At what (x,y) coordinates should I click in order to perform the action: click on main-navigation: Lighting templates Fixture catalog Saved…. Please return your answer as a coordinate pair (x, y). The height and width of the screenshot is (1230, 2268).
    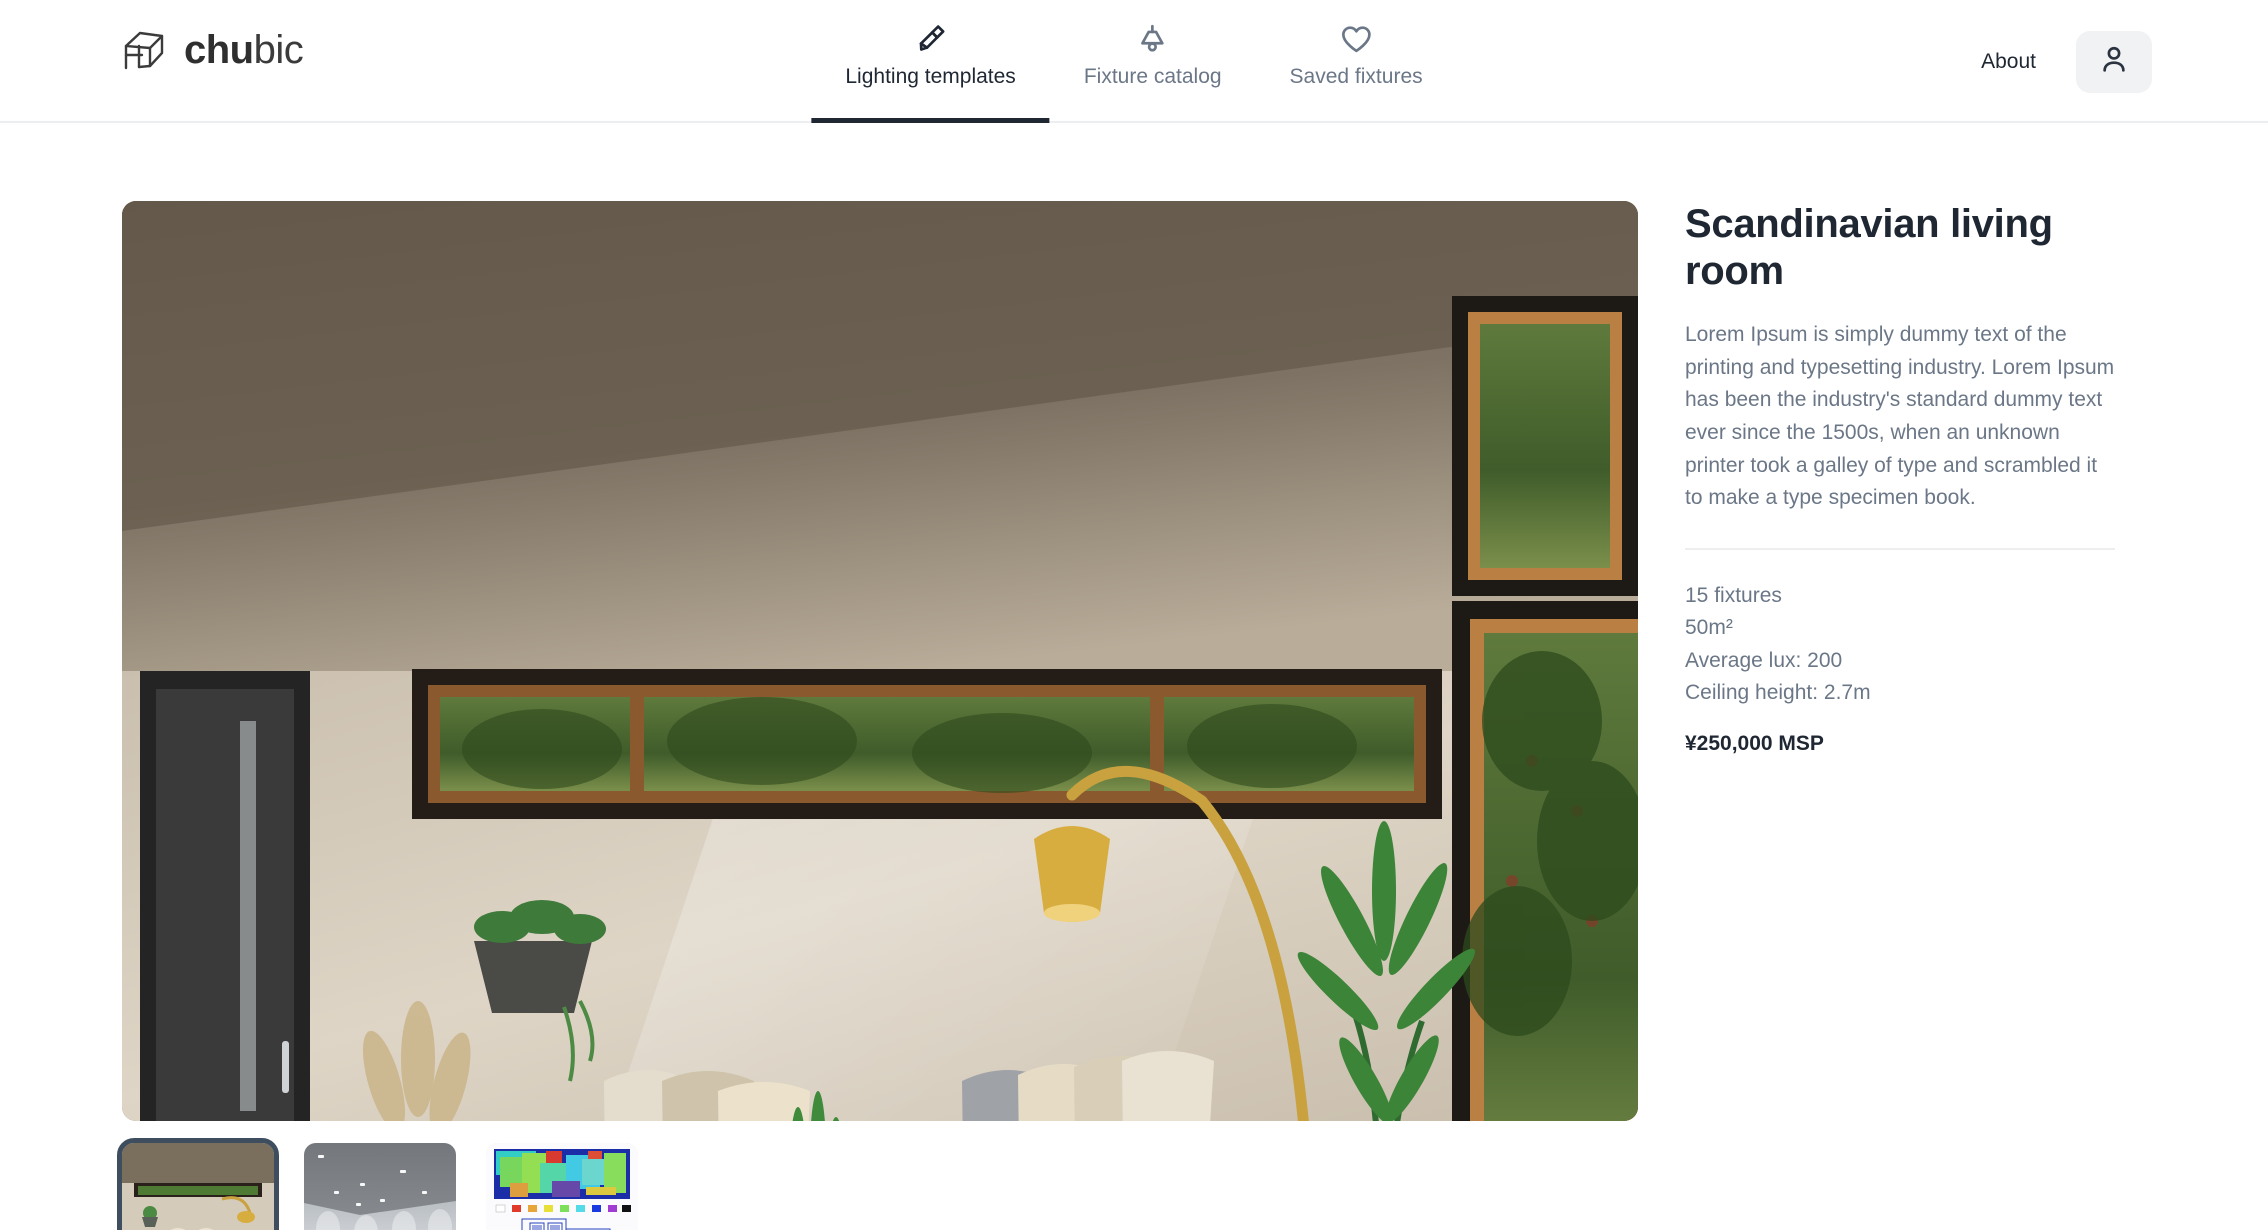
    Looking at the image, I should click on (1133, 61).